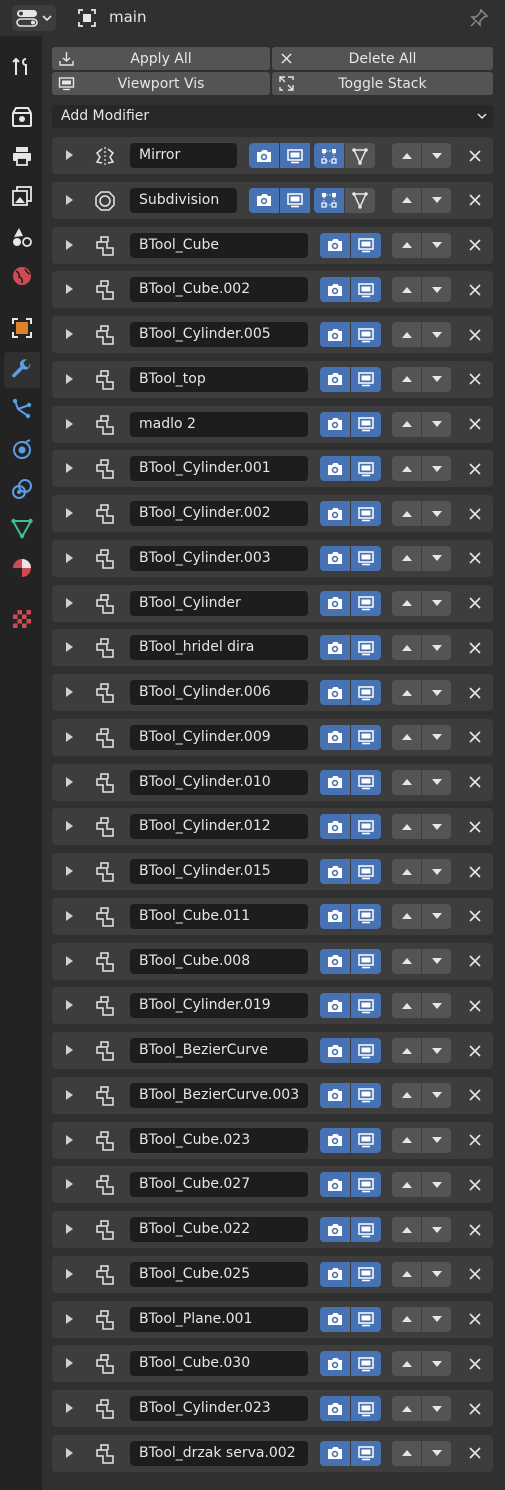 The width and height of the screenshot is (505, 1490). What do you see at coordinates (272, 116) in the screenshot?
I see `add-modifier-dropdown: Add Modifier` at bounding box center [272, 116].